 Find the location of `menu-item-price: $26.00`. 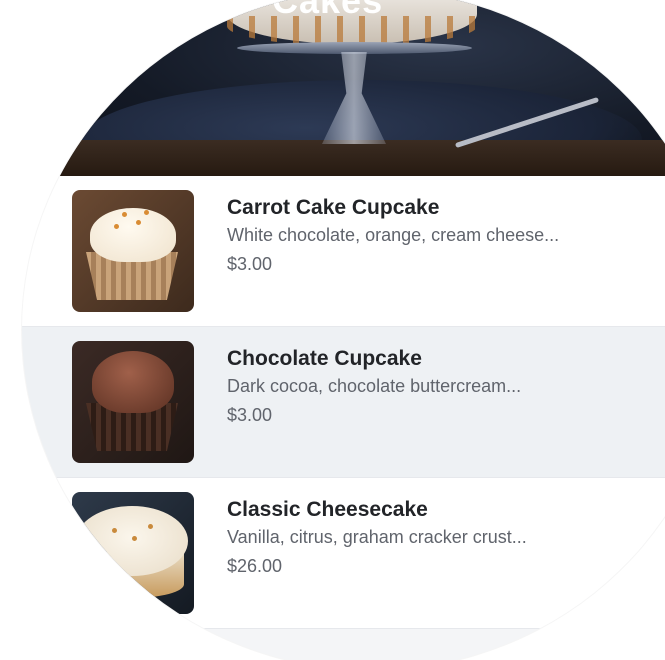

menu-item-price: $26.00 is located at coordinates (255, 566).